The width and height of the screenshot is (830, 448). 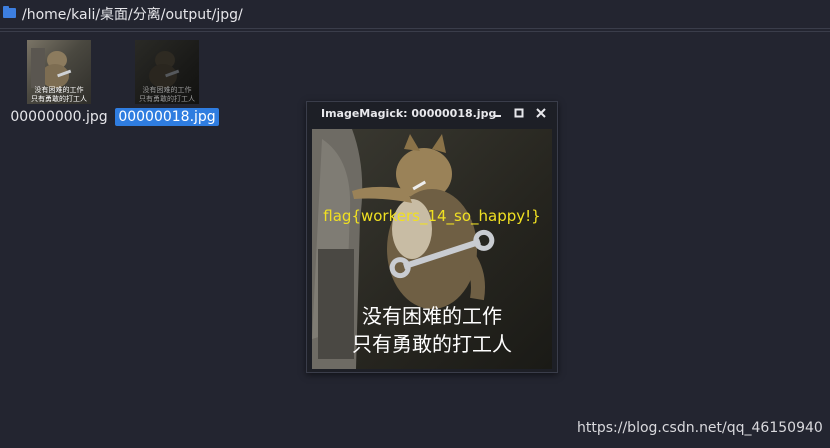 I want to click on folder-icon, so click(x=9, y=12).